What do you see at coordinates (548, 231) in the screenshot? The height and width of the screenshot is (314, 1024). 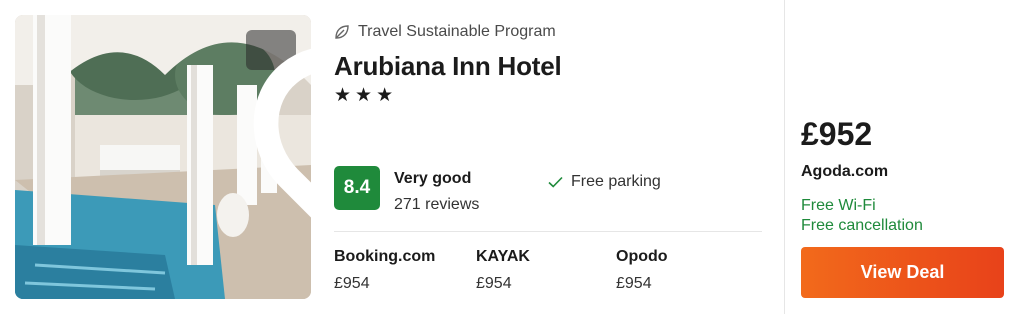 I see `divider` at bounding box center [548, 231].